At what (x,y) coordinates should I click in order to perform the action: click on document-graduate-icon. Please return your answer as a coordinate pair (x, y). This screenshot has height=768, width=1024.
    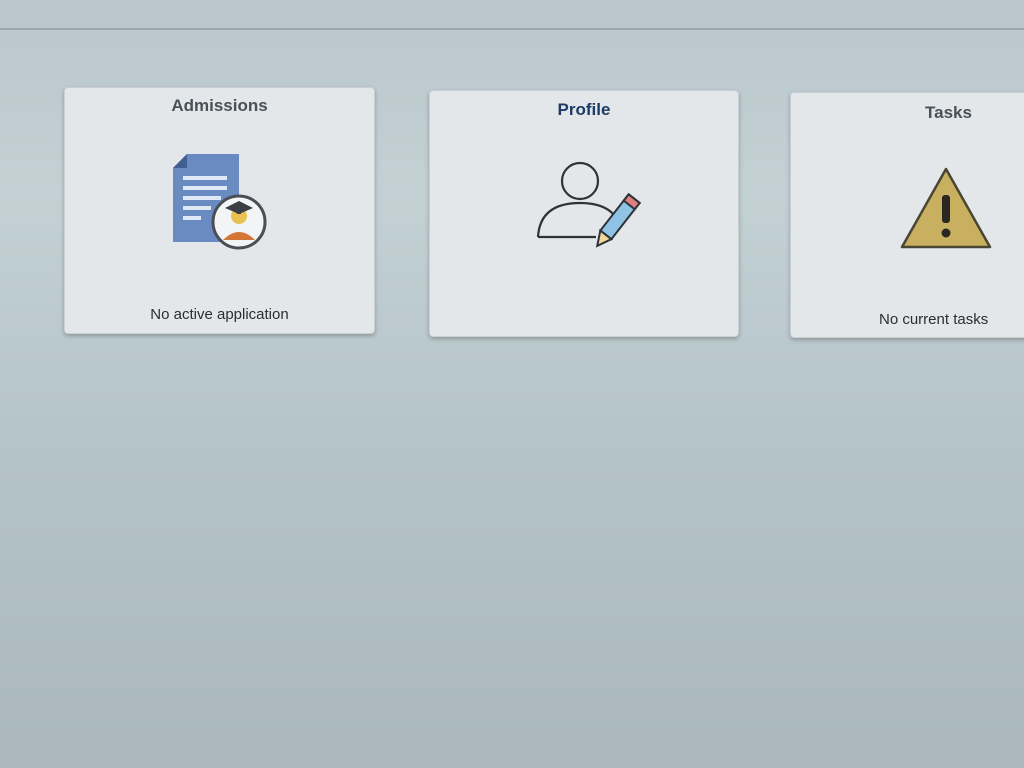
    Looking at the image, I should click on (220, 202).